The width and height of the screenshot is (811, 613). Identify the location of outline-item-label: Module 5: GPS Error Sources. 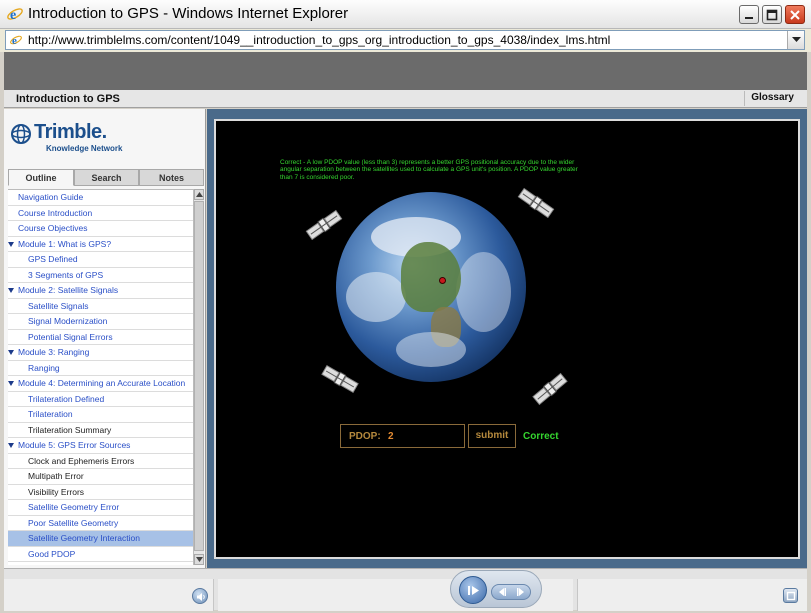
(74, 445).